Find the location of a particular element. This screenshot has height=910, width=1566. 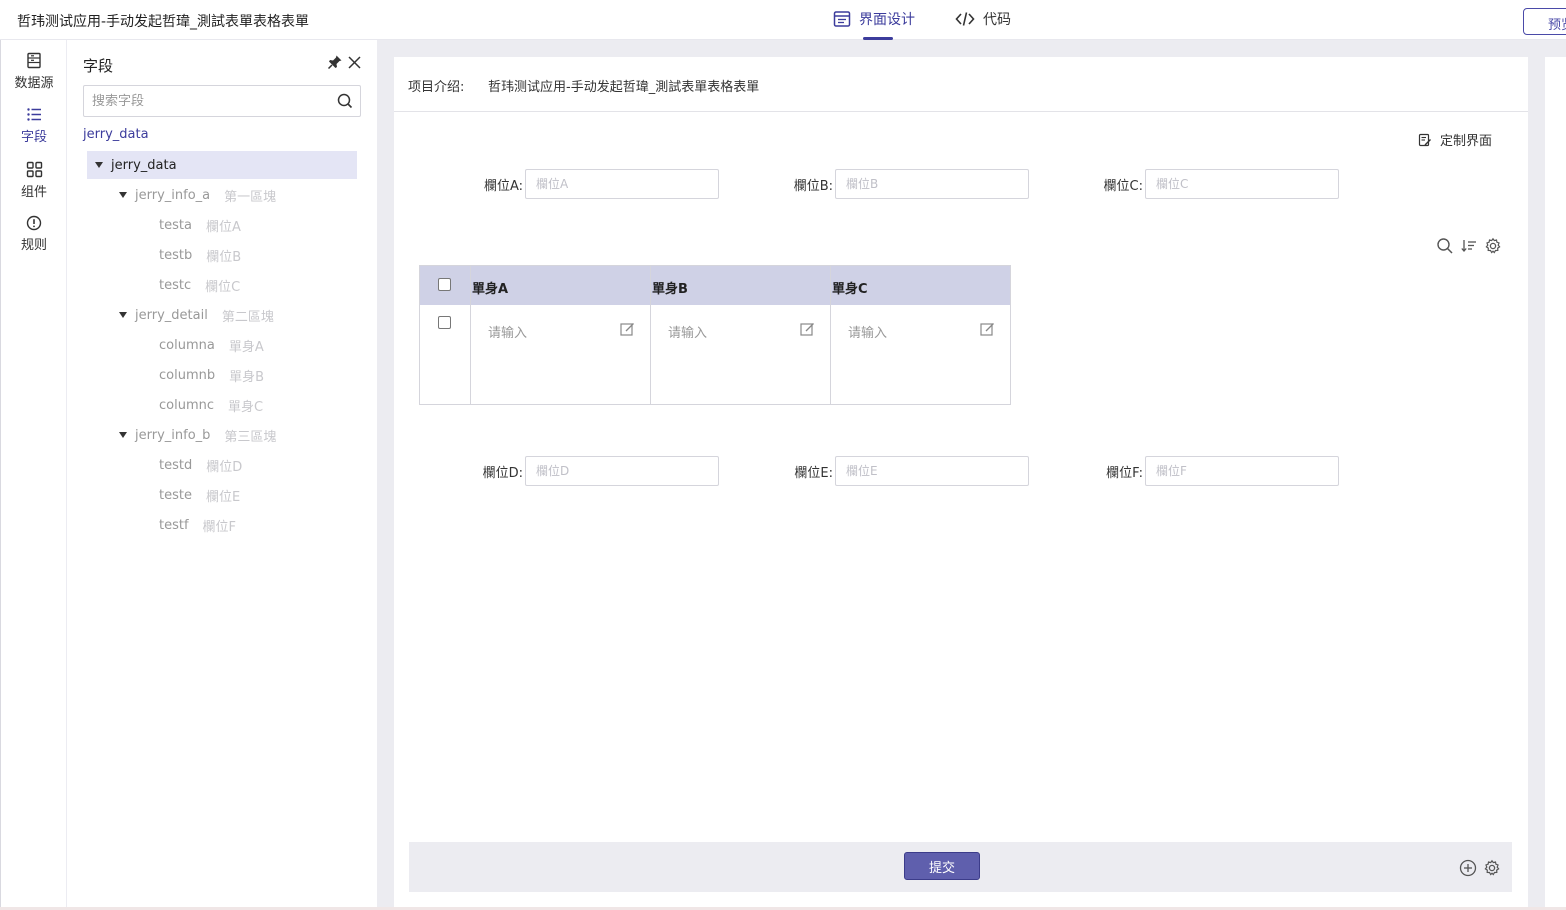

footer-settings-gear-icon is located at coordinates (1492, 870).